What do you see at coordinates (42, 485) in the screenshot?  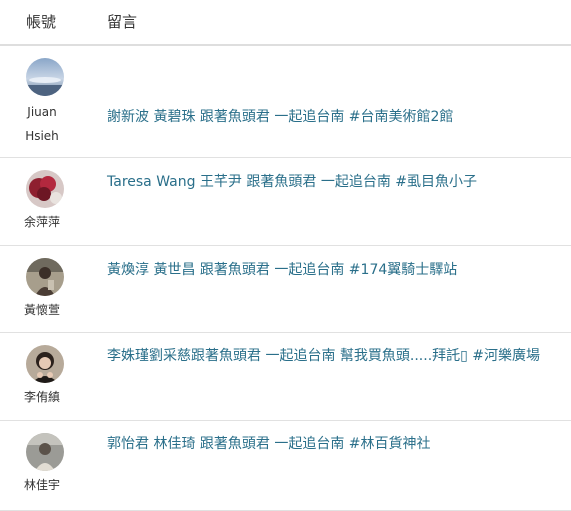 I see `account-name: 林佳宇` at bounding box center [42, 485].